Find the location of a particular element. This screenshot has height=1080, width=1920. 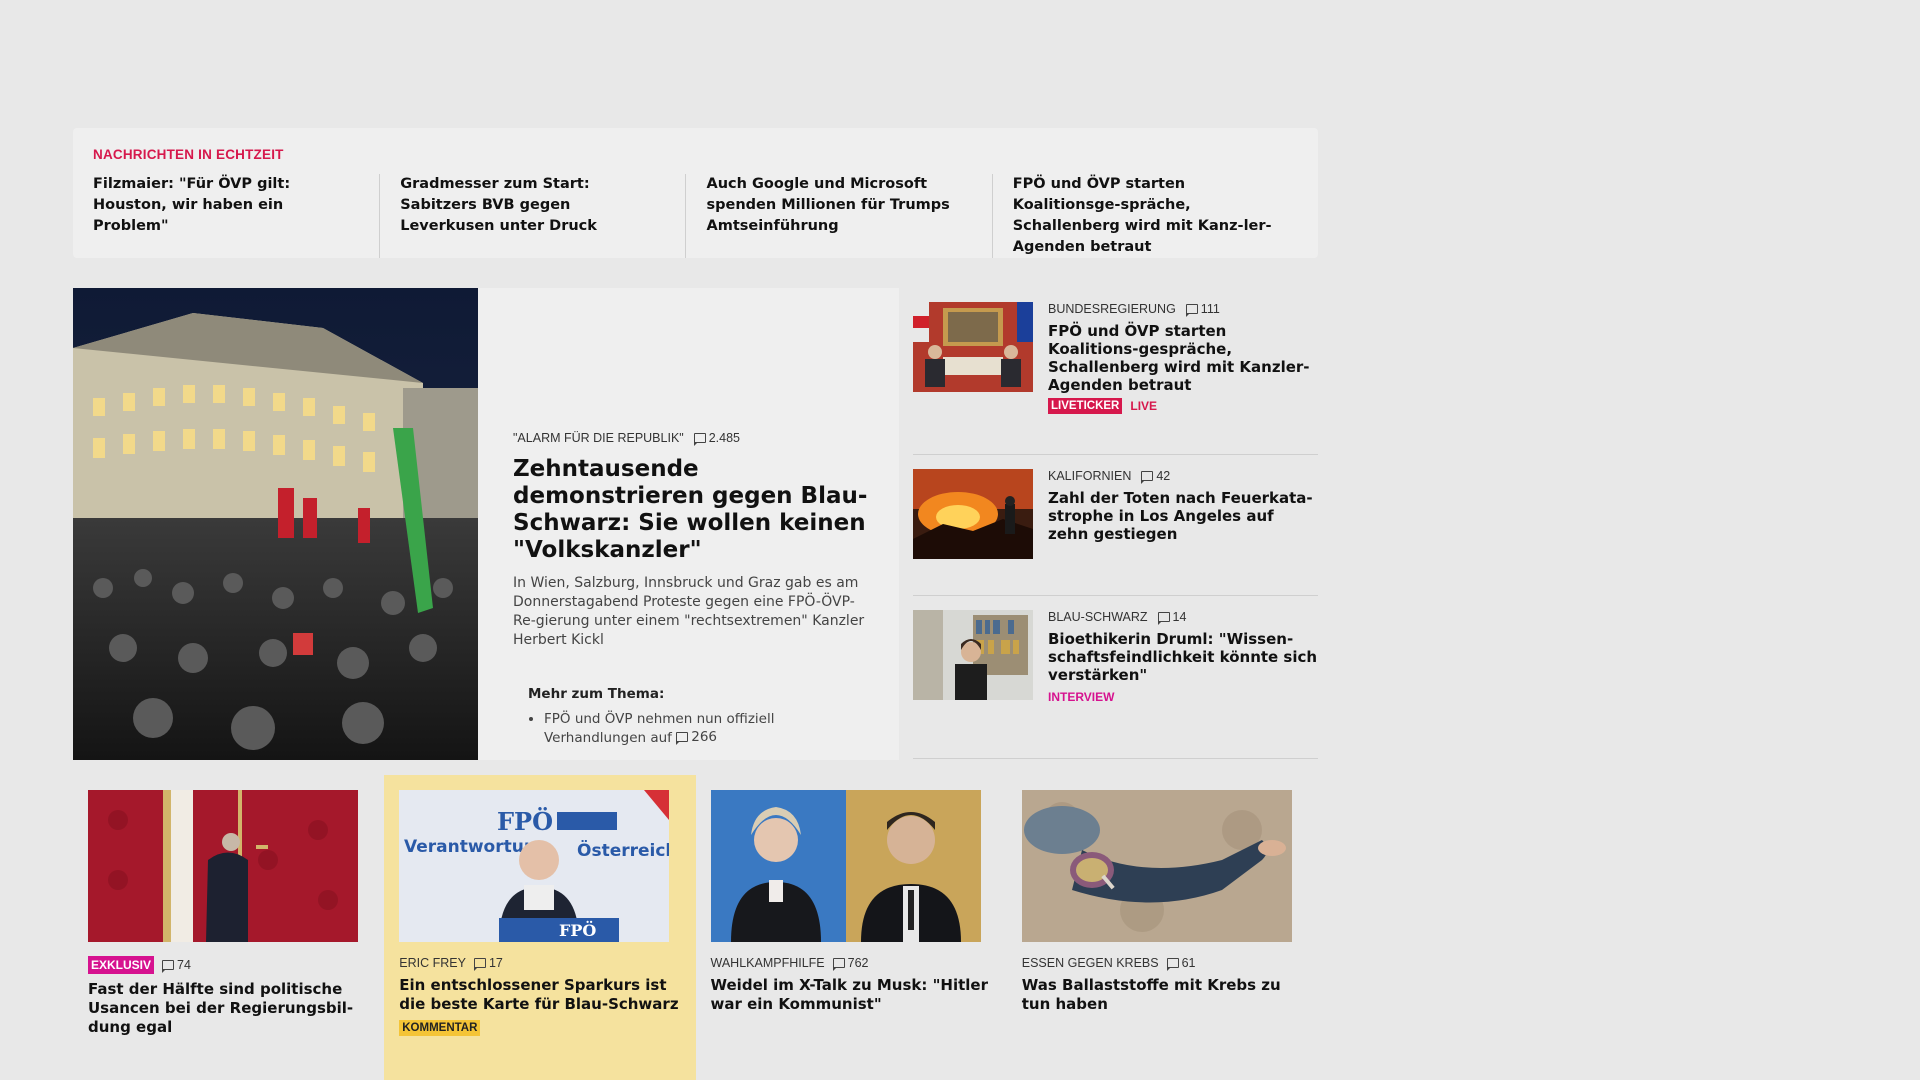

comment-count: 2.485 is located at coordinates (716, 438).